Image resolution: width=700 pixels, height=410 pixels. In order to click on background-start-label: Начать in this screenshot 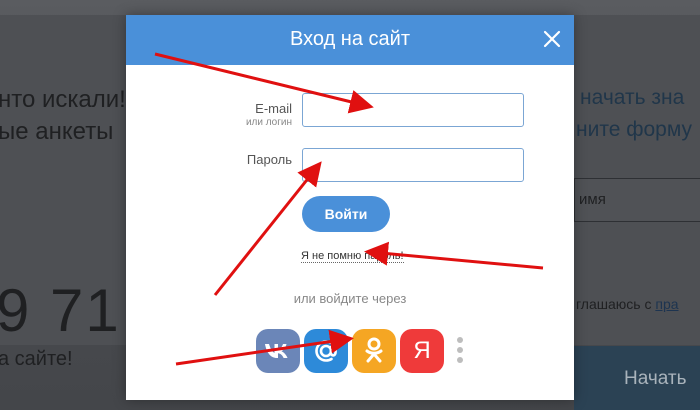, I will do `click(655, 378)`.